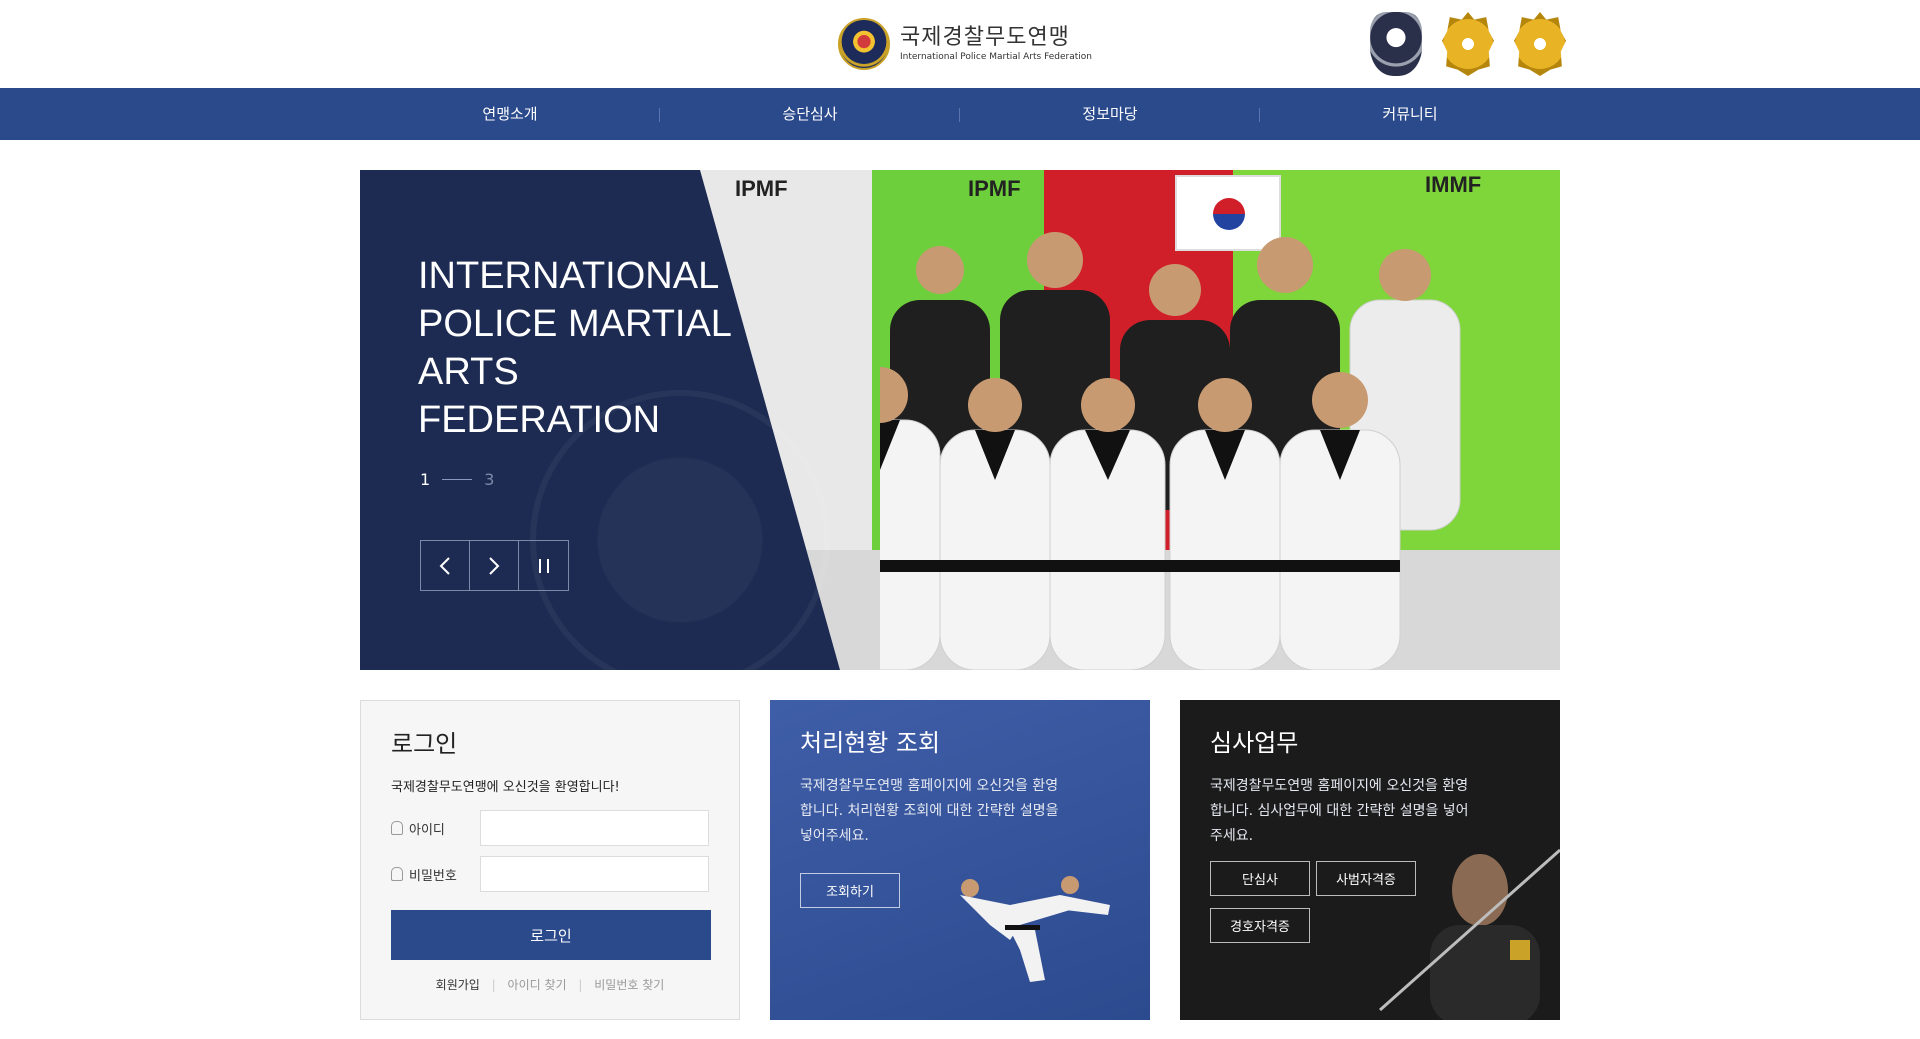  I want to click on id-label-text: 아이디, so click(427, 830).